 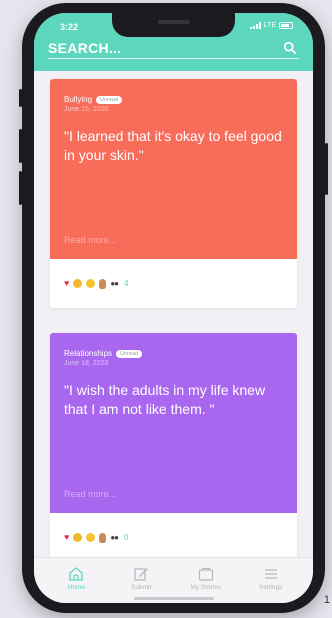 What do you see at coordinates (20, 98) in the screenshot?
I see `mute-switch` at bounding box center [20, 98].